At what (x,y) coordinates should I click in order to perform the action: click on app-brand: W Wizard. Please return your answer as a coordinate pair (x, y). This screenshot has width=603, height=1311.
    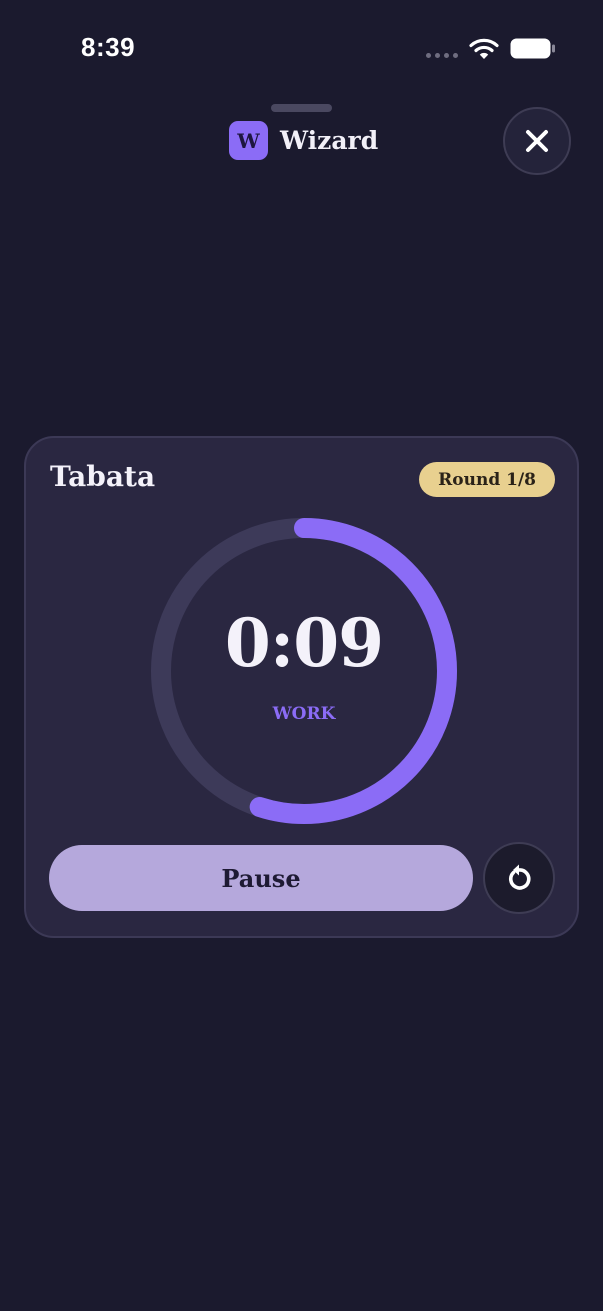
    Looking at the image, I should click on (303, 140).